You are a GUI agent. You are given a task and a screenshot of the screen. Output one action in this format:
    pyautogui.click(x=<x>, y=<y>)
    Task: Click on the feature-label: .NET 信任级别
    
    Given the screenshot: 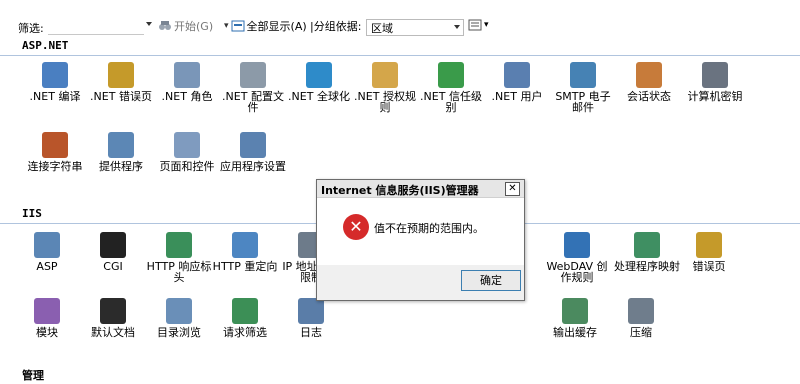 What is the action you would take?
    pyautogui.click(x=451, y=102)
    